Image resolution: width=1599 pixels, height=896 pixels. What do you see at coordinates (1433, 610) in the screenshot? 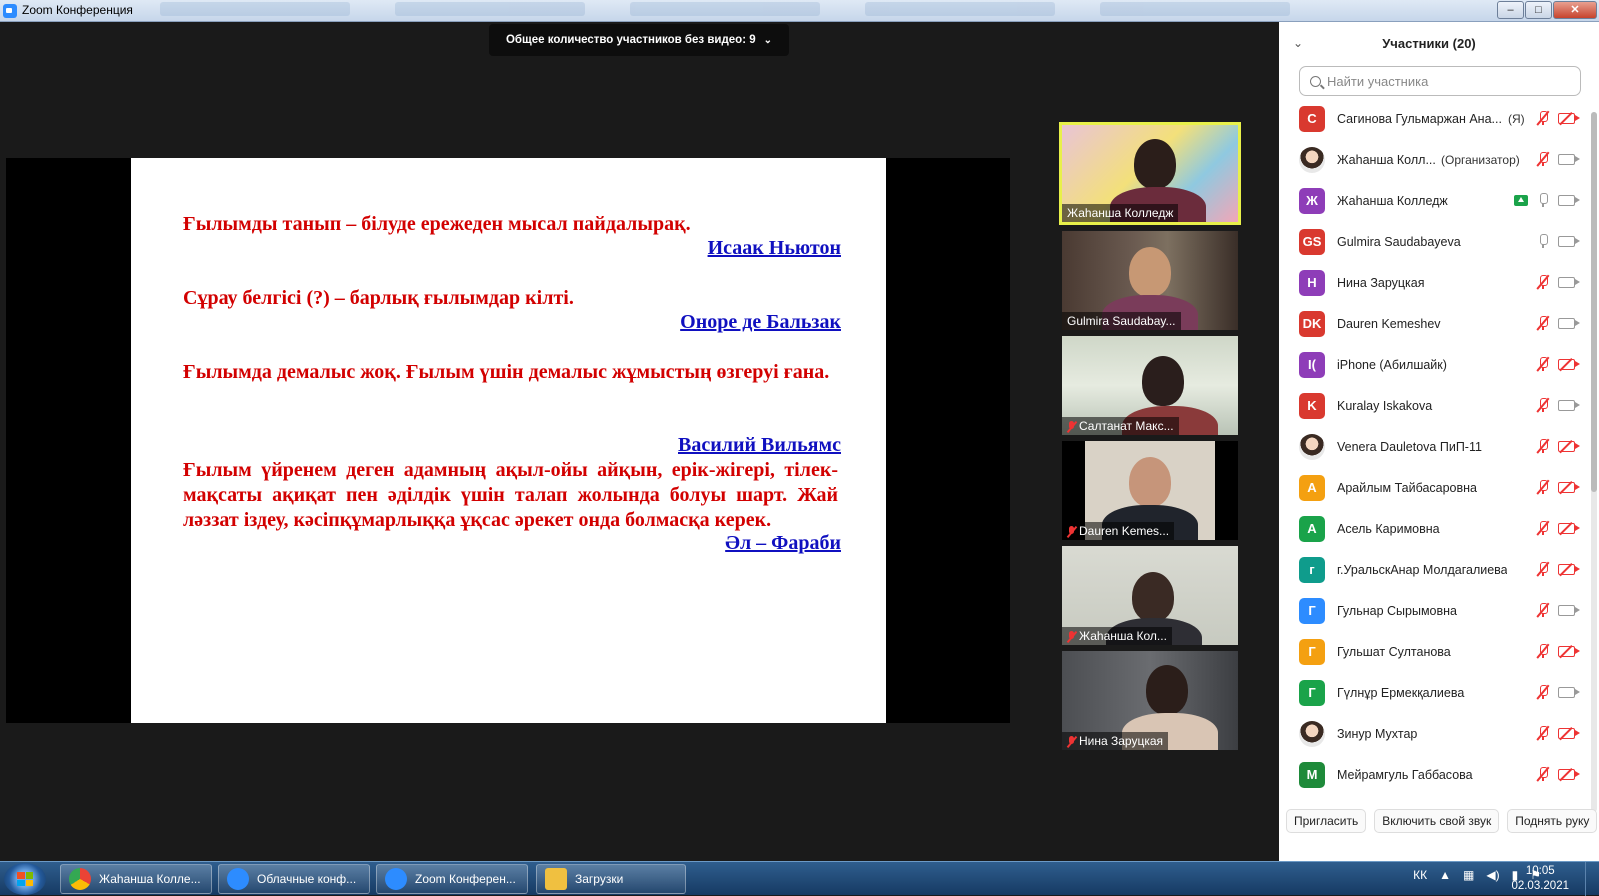
I see `participant-row: Г Гульнар Сырымовна` at bounding box center [1433, 610].